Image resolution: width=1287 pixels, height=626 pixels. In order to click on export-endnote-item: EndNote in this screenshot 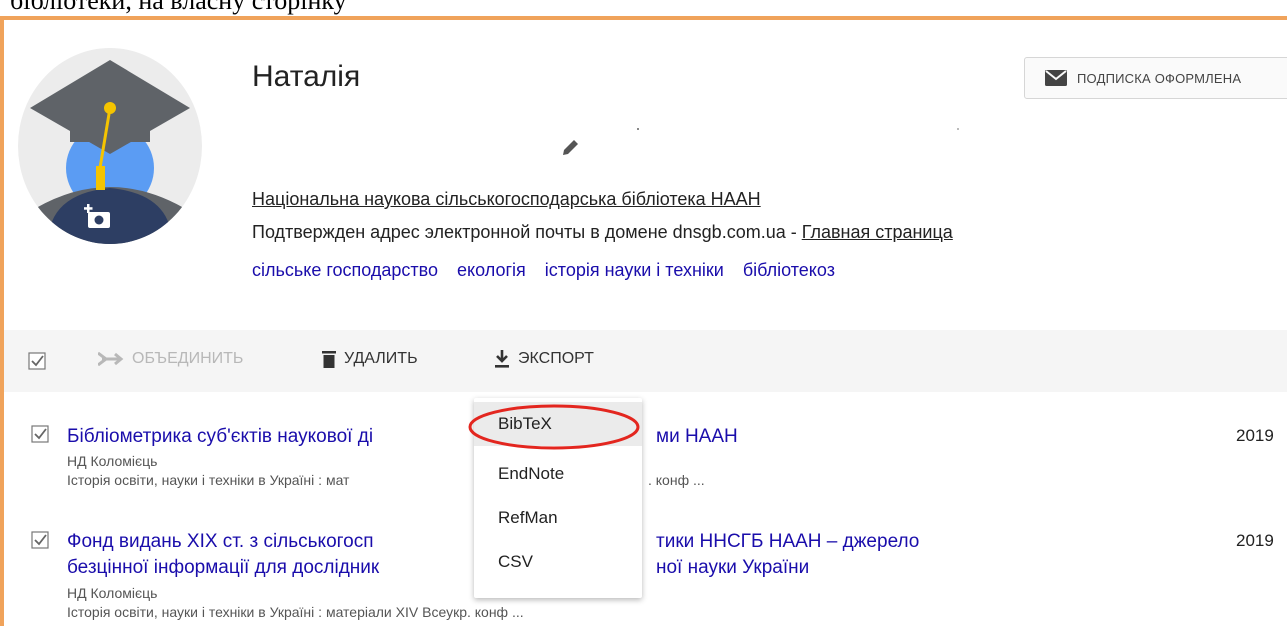, I will do `click(558, 474)`.